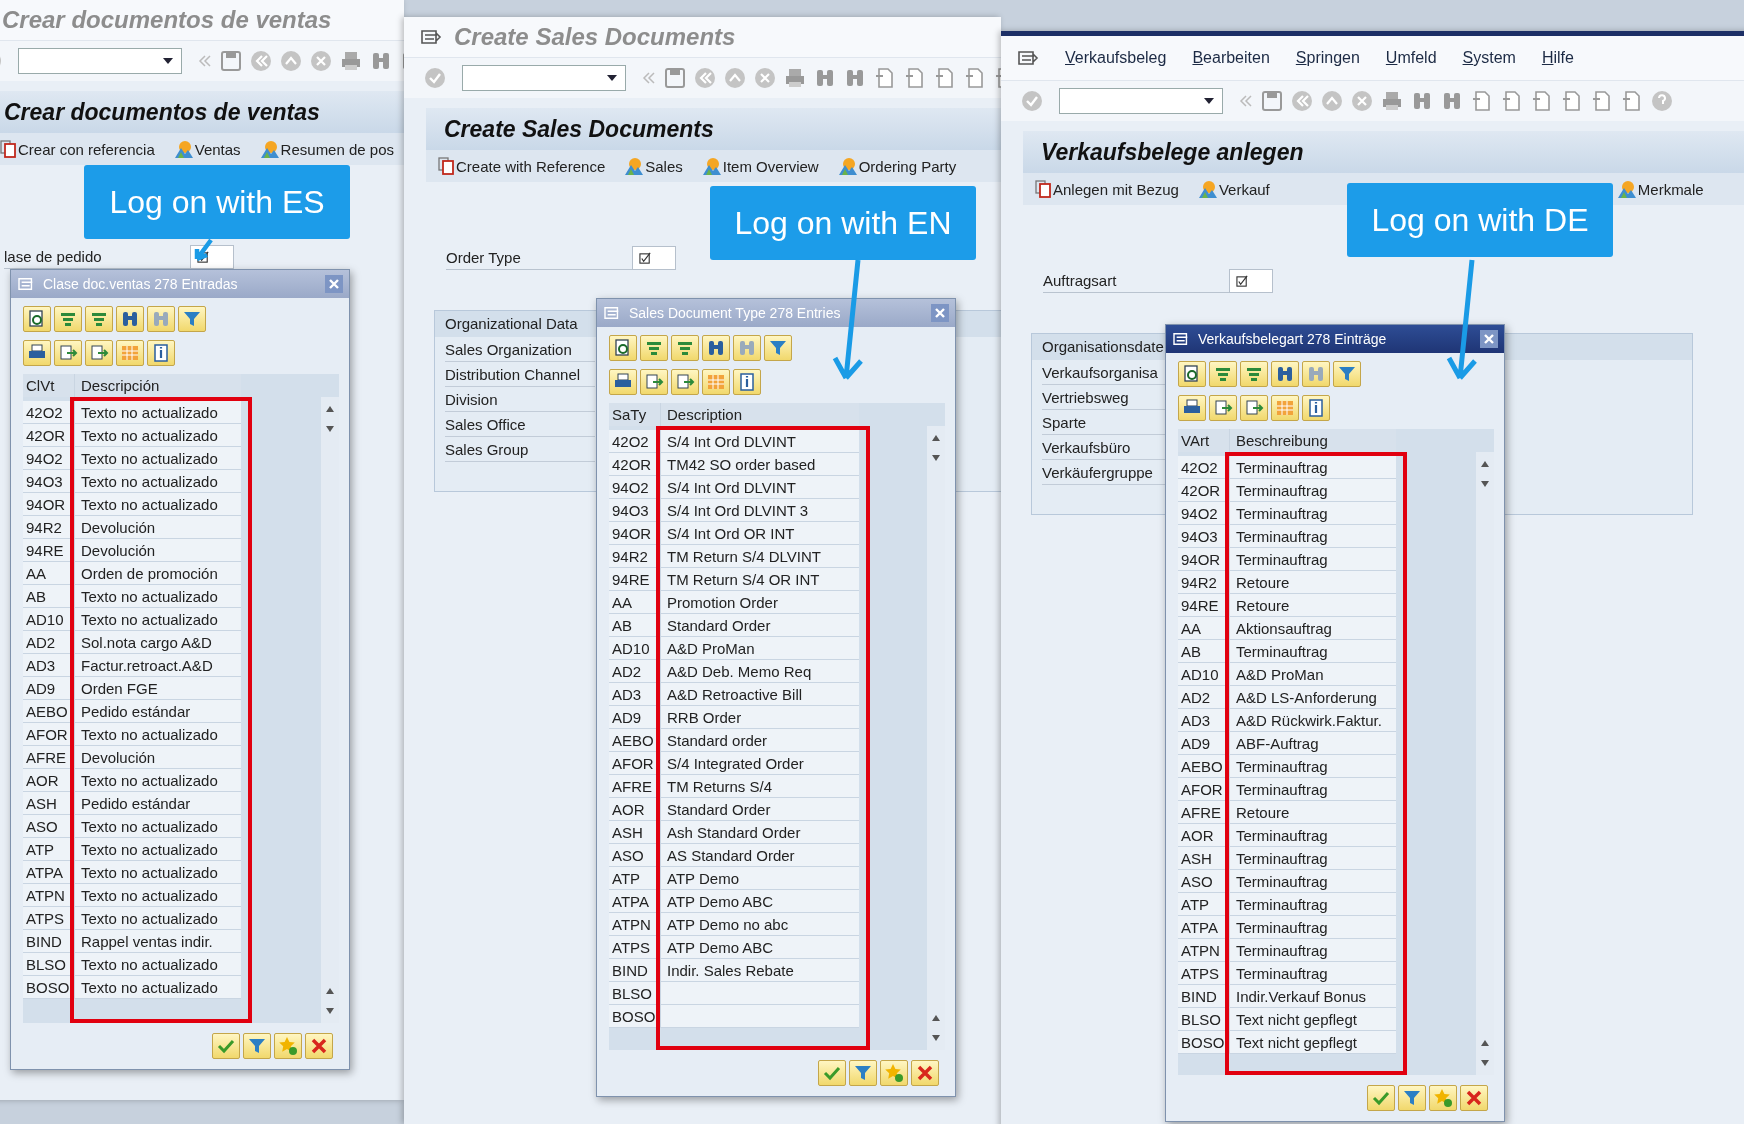 The image size is (1744, 1124). Describe the element at coordinates (531, 166) in the screenshot. I see `toolbar-link: Create with Reference` at that location.